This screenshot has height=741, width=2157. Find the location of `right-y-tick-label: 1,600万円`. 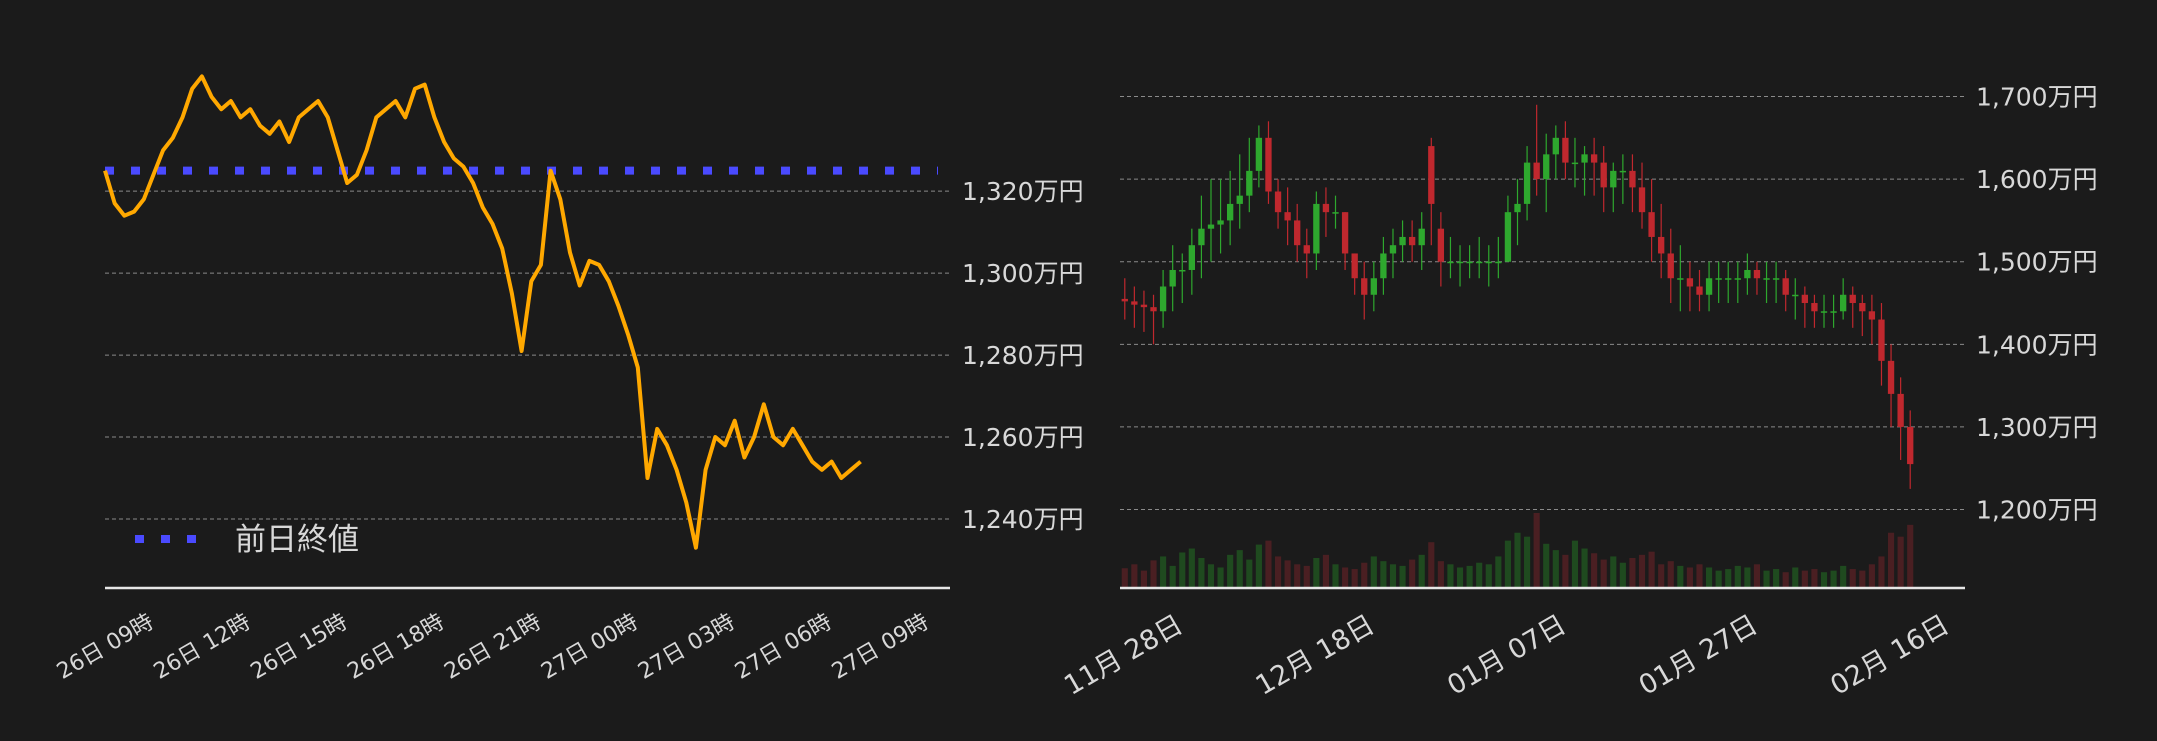

right-y-tick-label: 1,600万円 is located at coordinates (2037, 179).